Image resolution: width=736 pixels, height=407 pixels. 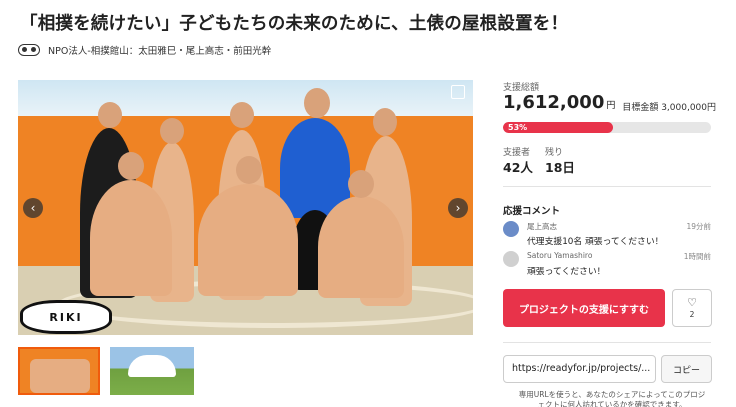 What do you see at coordinates (29, 50) in the screenshot?
I see `organization-logo-icon` at bounding box center [29, 50].